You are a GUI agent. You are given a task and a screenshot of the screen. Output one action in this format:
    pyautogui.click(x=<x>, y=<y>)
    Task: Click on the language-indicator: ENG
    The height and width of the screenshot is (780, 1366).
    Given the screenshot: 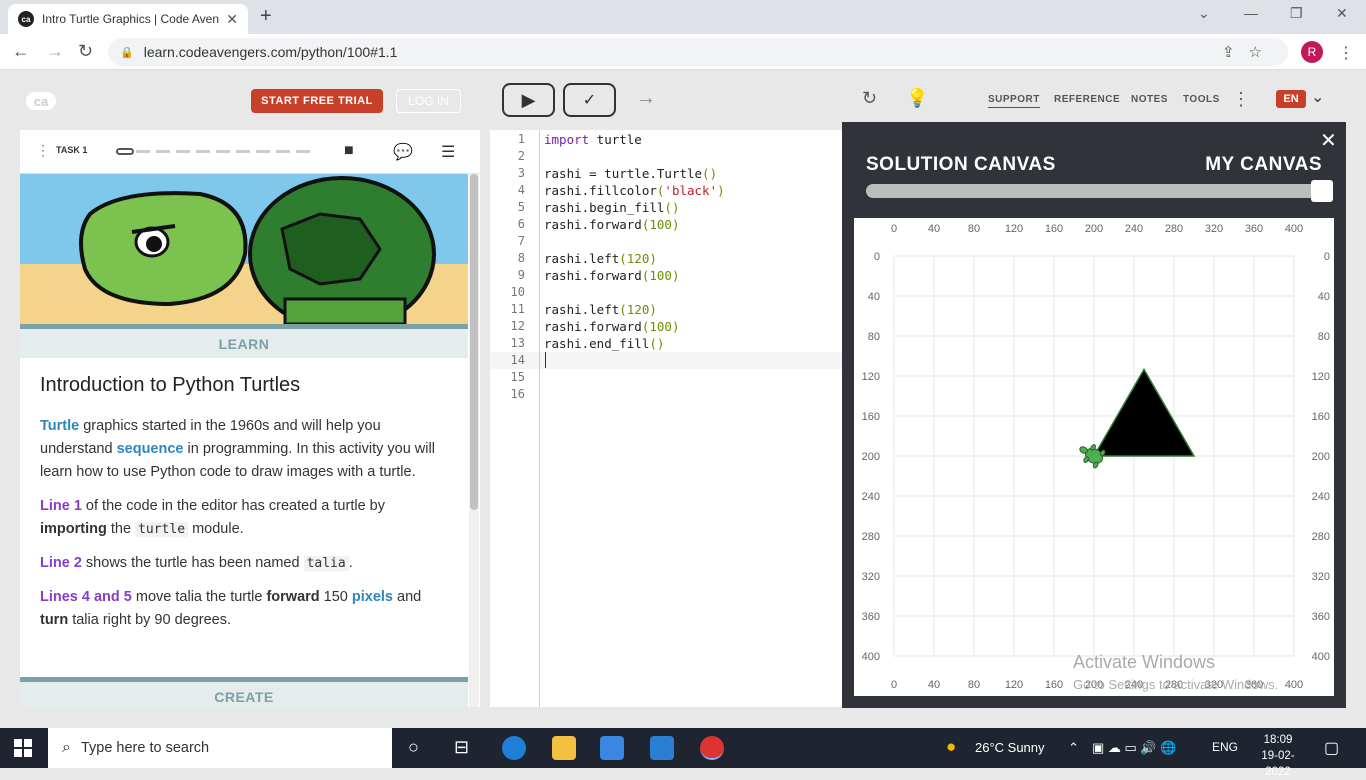 What is the action you would take?
    pyautogui.click(x=1225, y=747)
    